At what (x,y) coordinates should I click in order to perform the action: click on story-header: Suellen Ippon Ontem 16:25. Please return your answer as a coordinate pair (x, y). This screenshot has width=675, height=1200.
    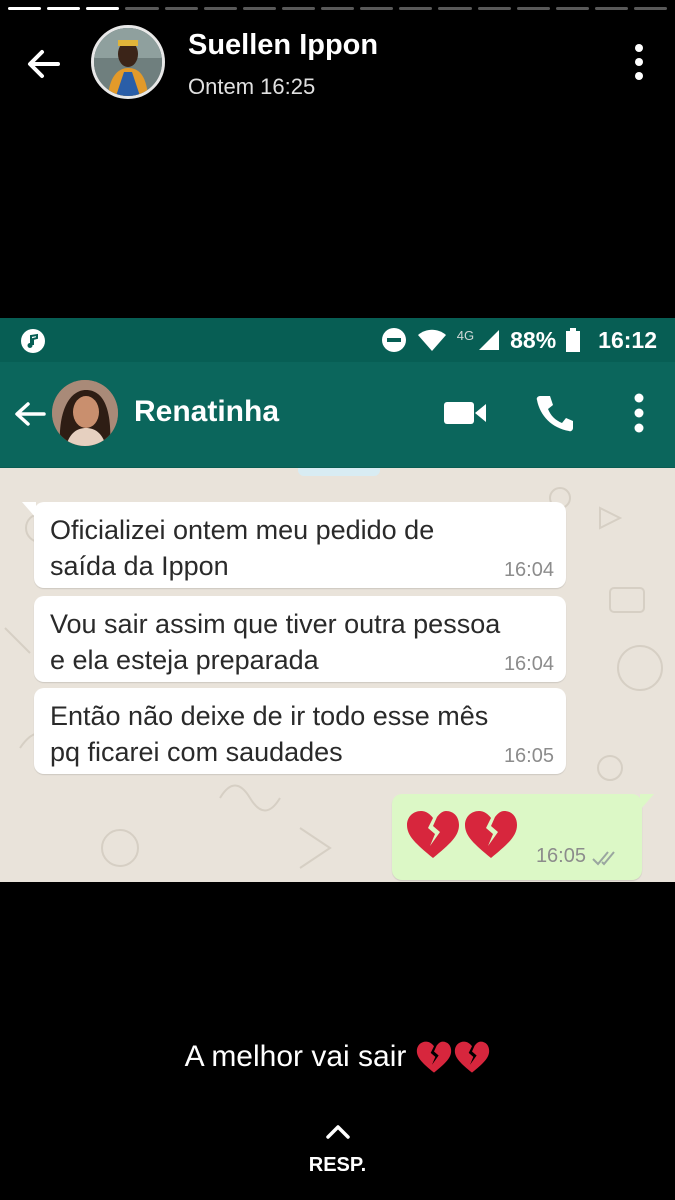
    Looking at the image, I should click on (337, 65).